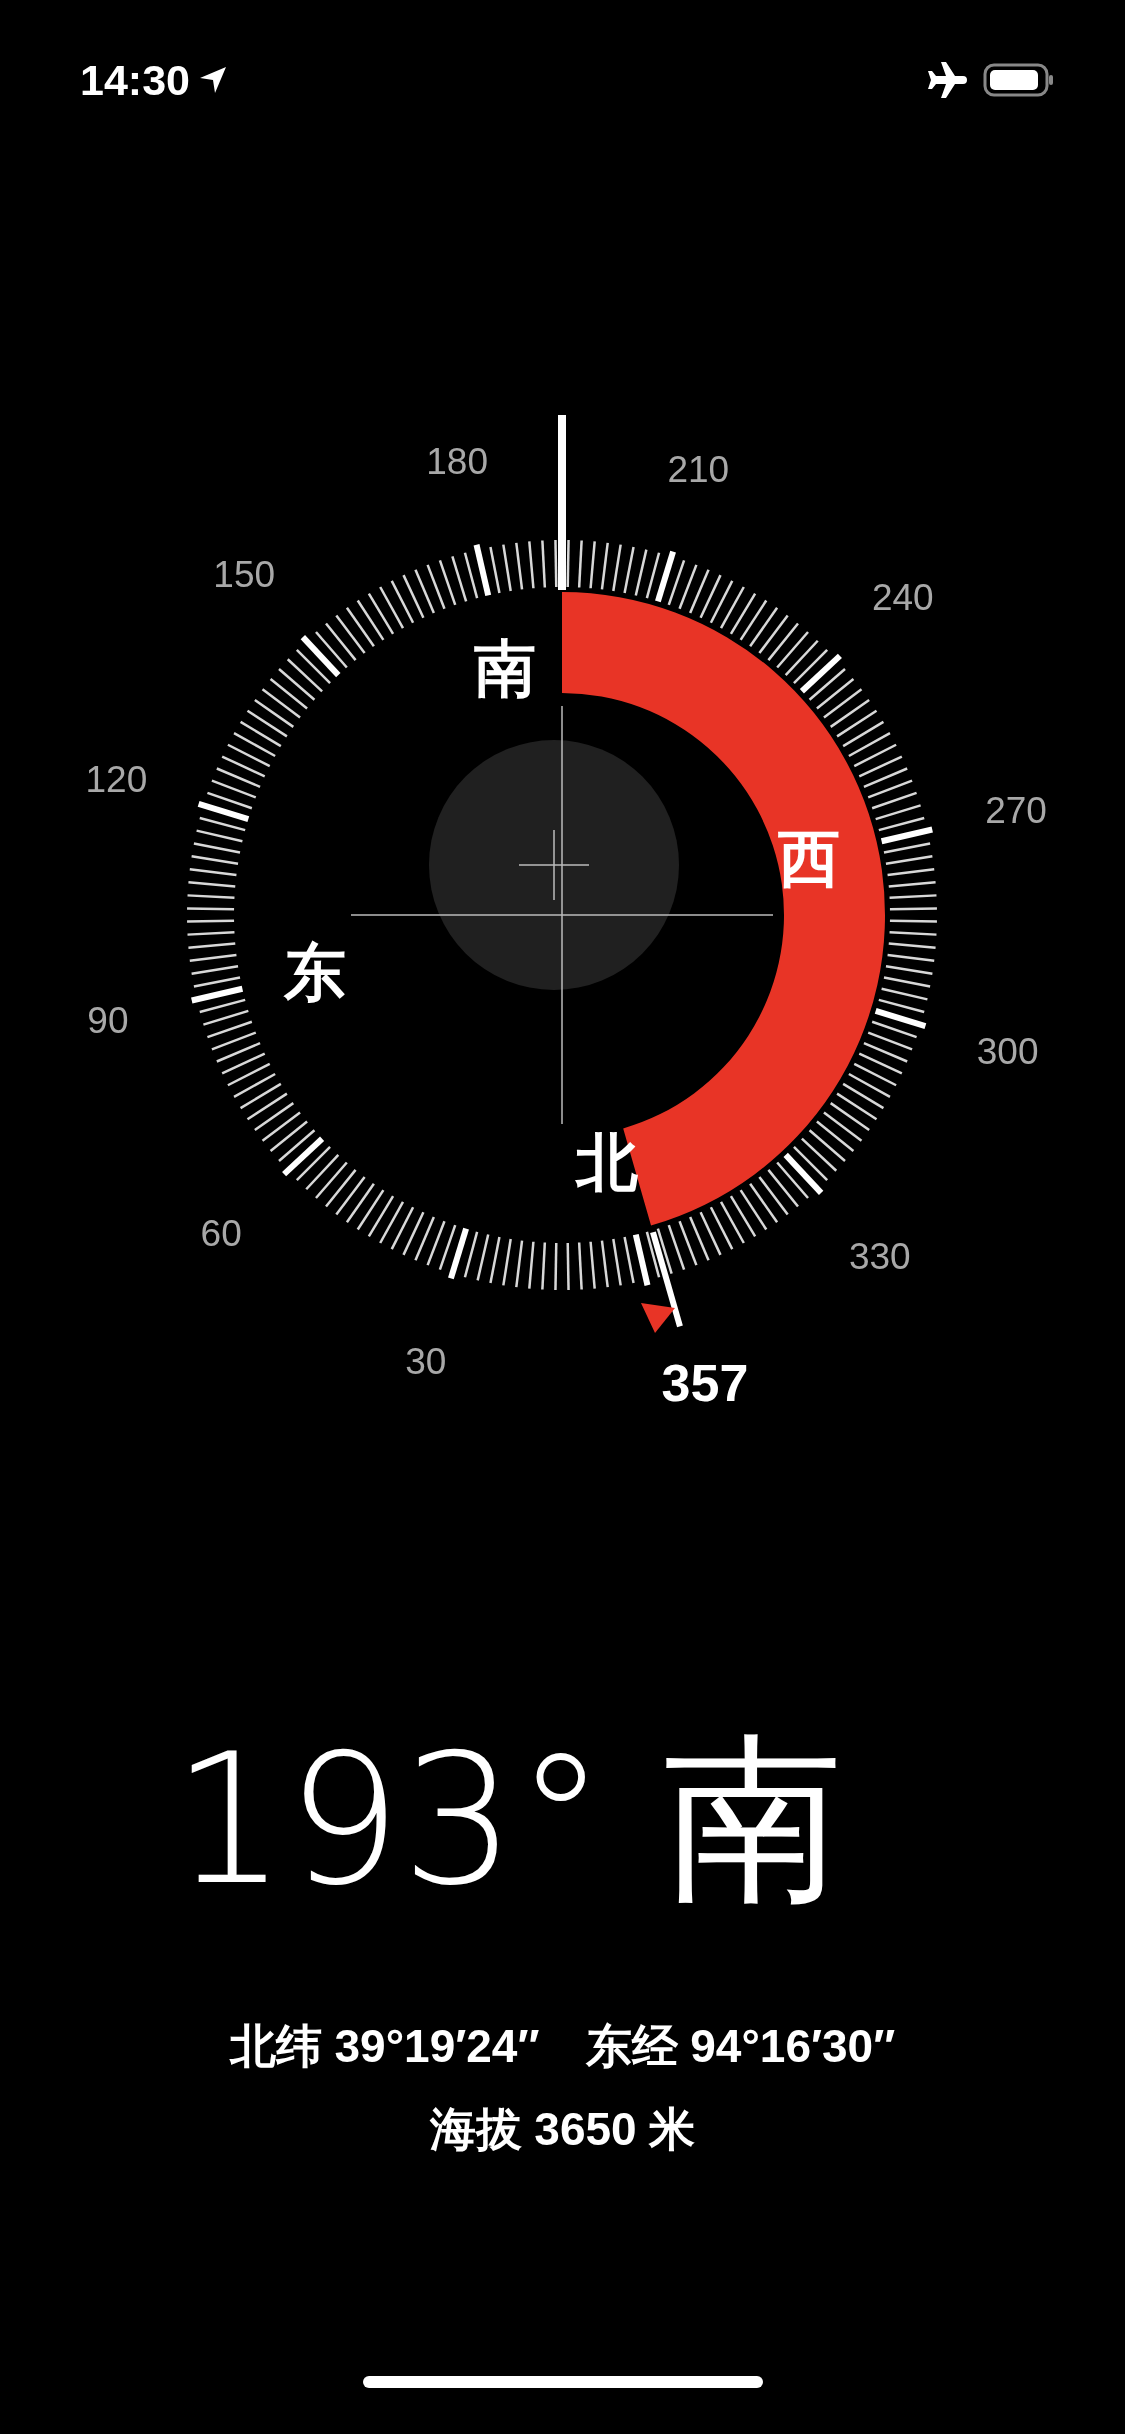 This screenshot has width=1125, height=2434. What do you see at coordinates (740, 2046) in the screenshot?
I see `longitude-text: 东经 94°16′30″` at bounding box center [740, 2046].